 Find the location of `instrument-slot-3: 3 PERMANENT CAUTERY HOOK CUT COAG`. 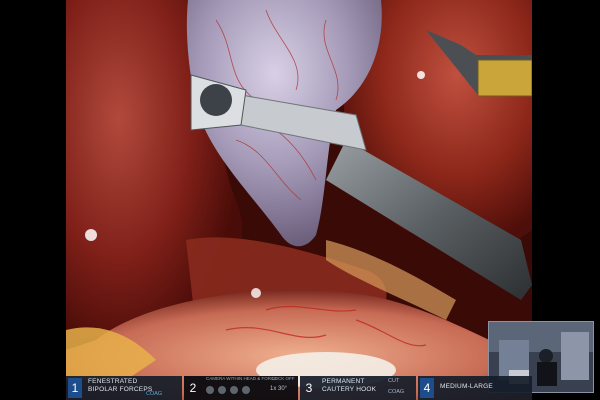

instrument-slot-3: 3 PERMANENT CAUTERY HOOK CUT COAG is located at coordinates (358, 388).